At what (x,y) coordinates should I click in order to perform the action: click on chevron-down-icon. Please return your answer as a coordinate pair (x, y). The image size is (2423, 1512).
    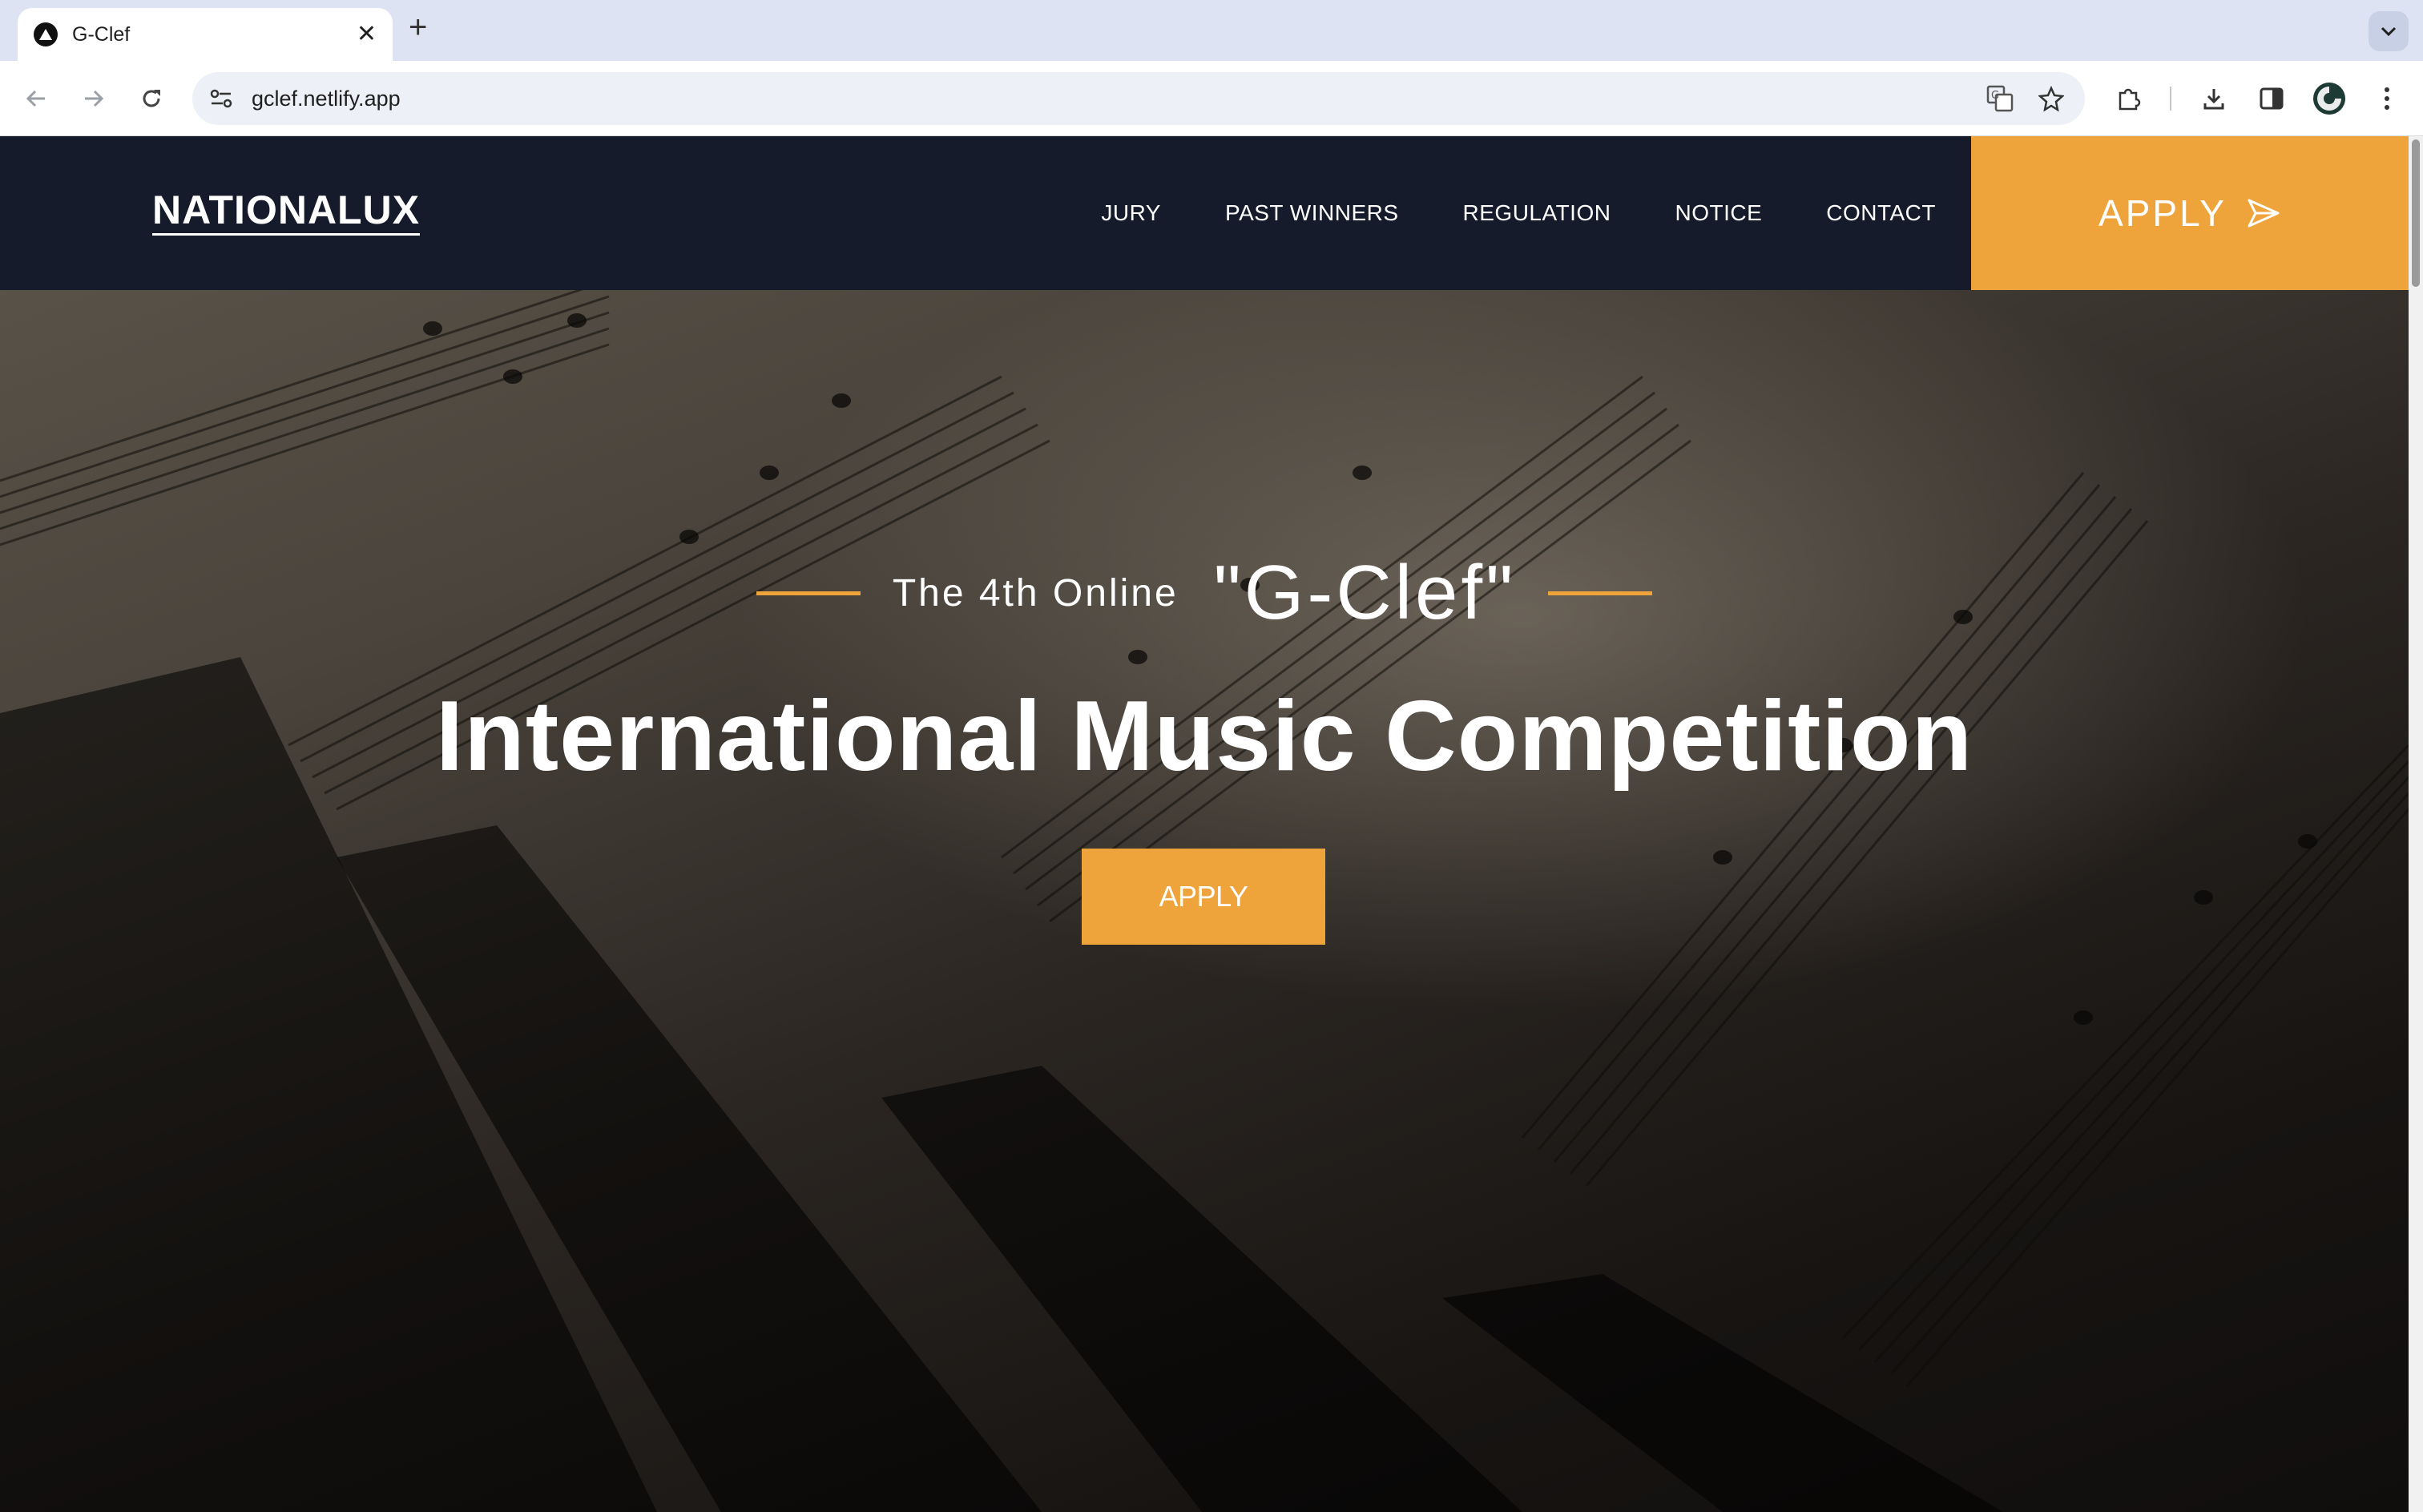
    Looking at the image, I should click on (2389, 31).